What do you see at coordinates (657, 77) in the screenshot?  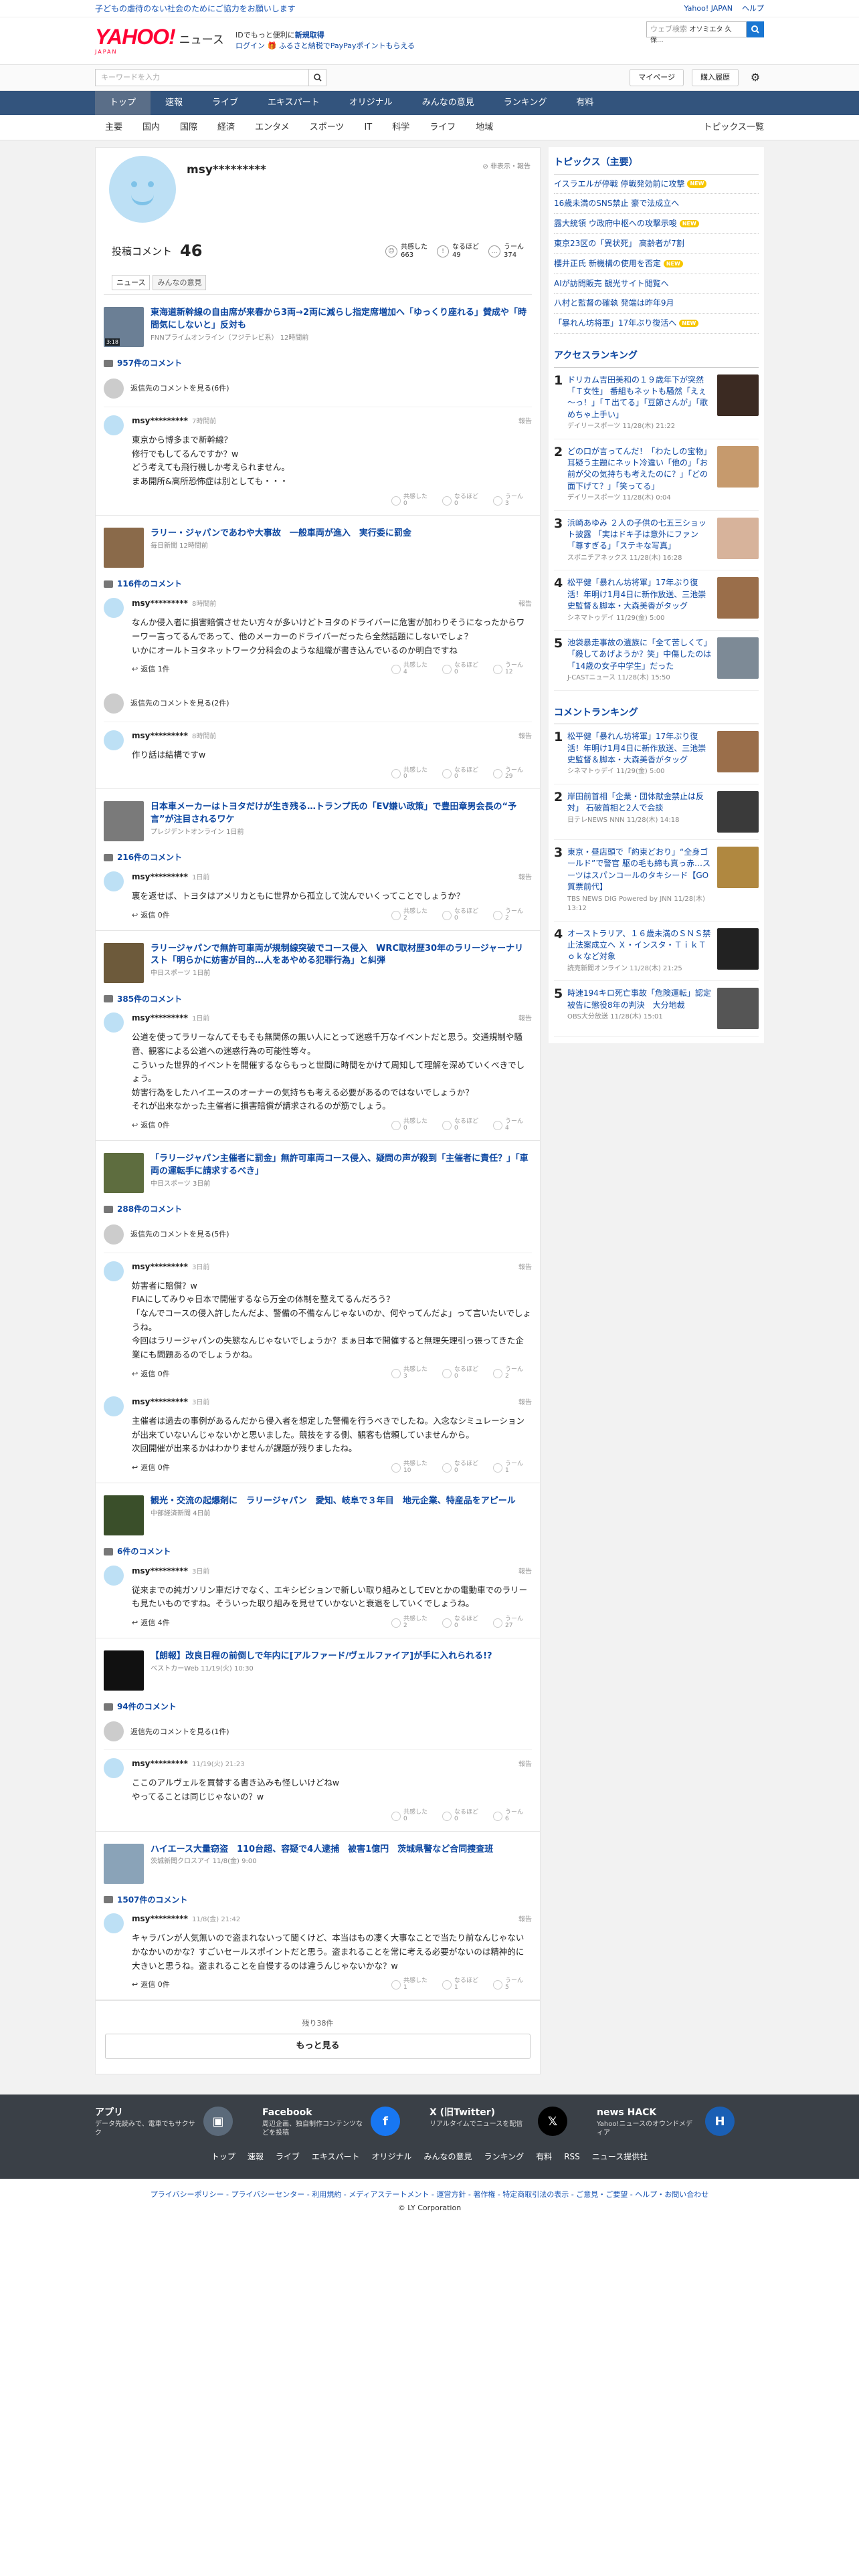 I see `mypage-button: マイページ` at bounding box center [657, 77].